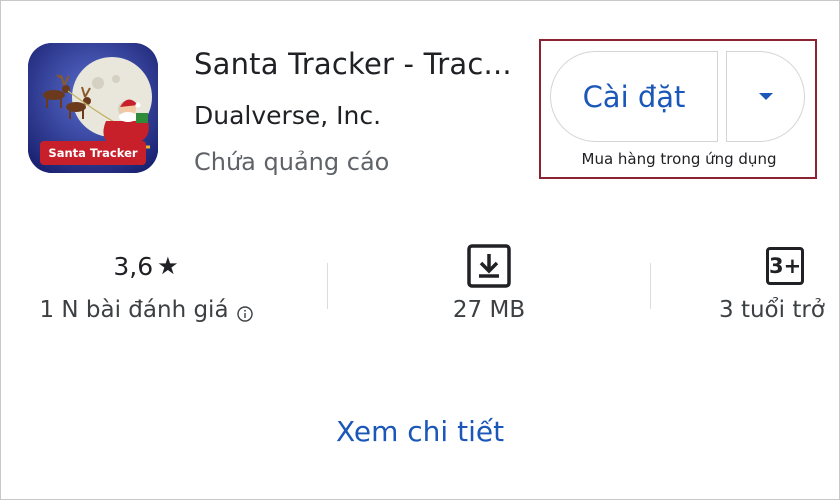 This screenshot has height=500, width=840. I want to click on info-icon, so click(244, 312).